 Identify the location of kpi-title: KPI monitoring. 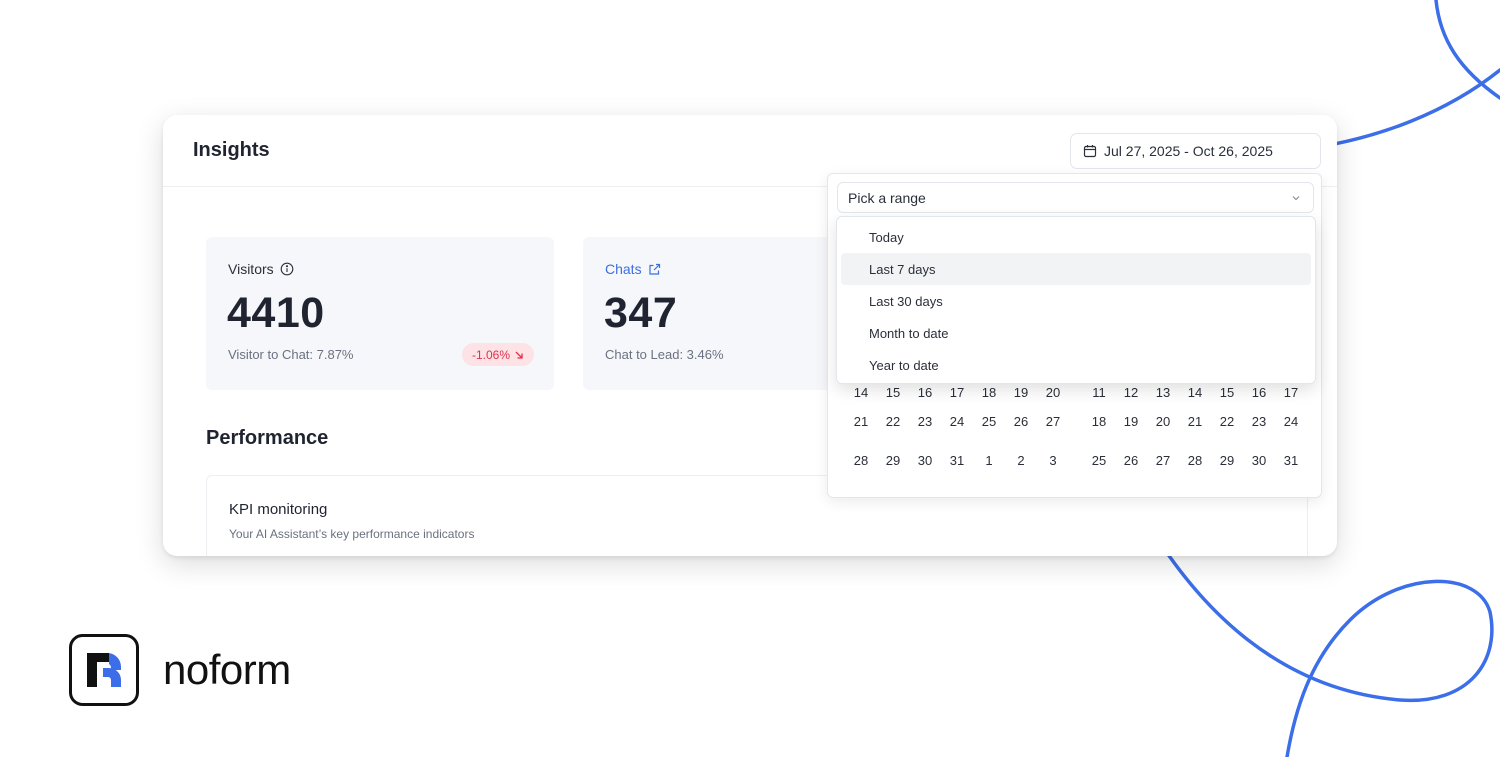
(278, 509).